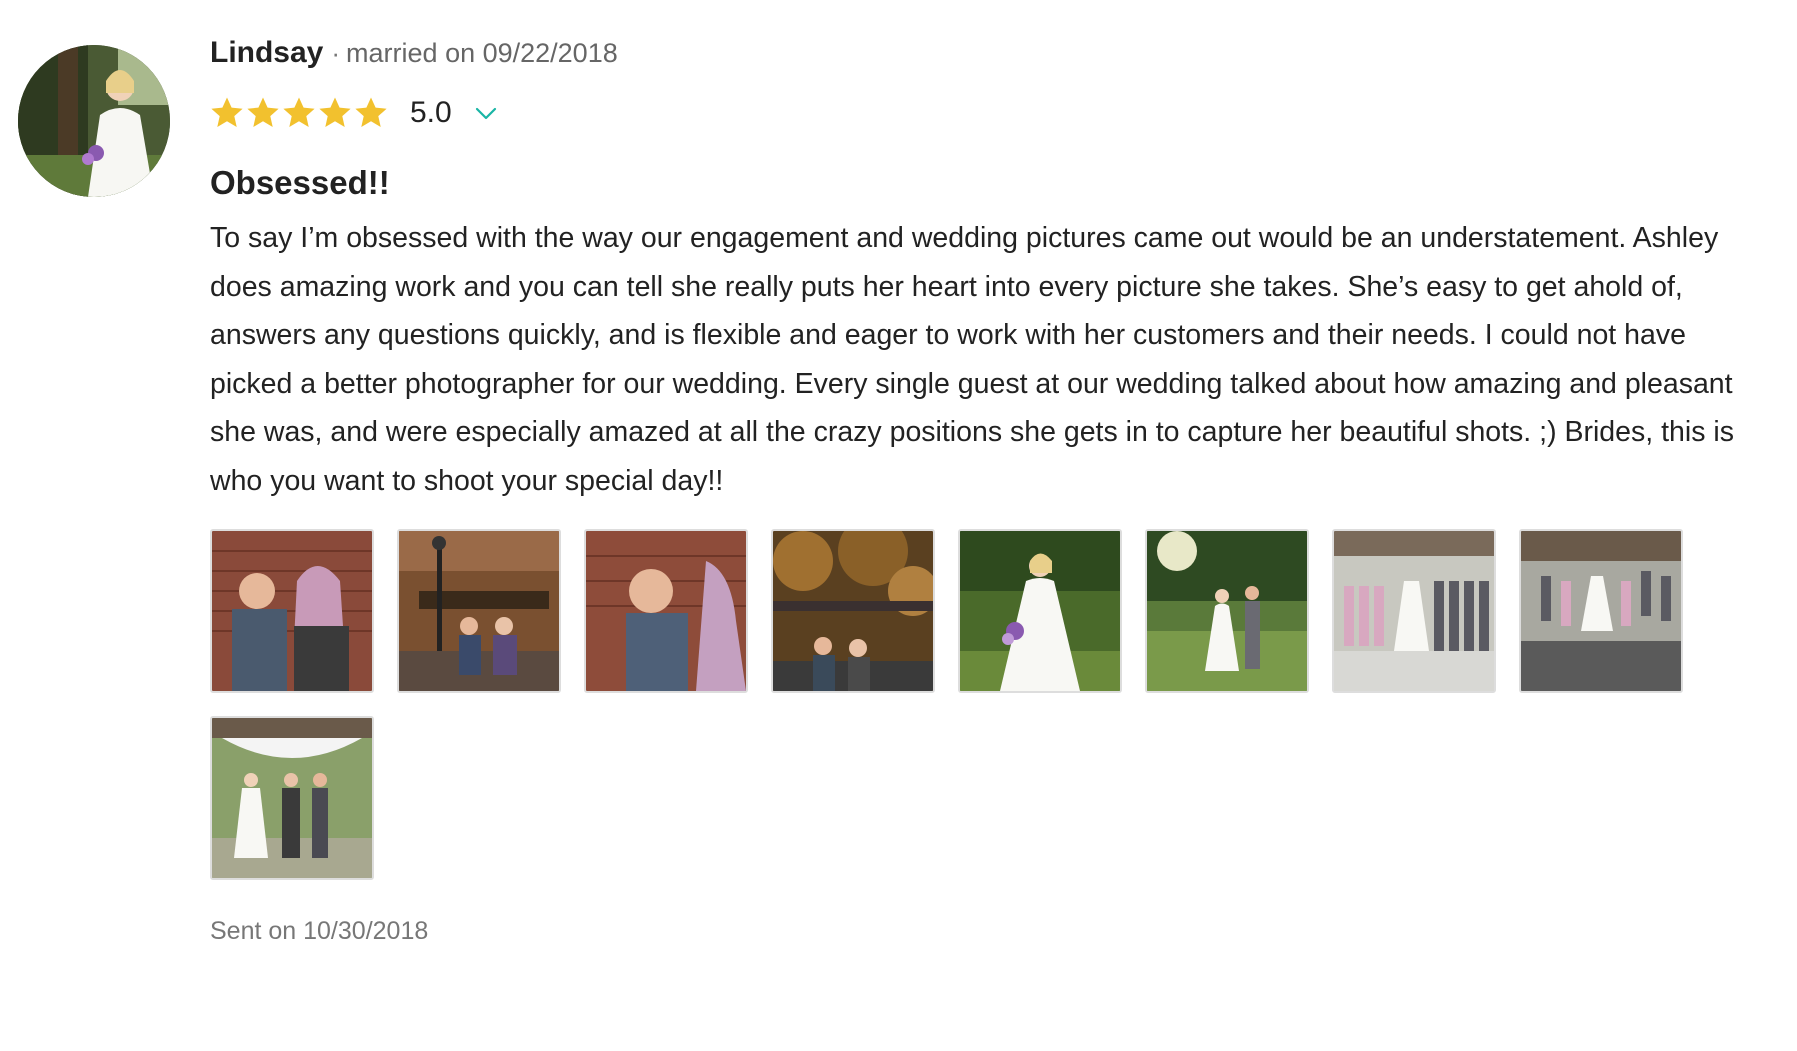 This screenshot has width=1797, height=1051. Describe the element at coordinates (990, 59) in the screenshot. I see `reviewer-header: Lindsay · married on 09/22/2018` at that location.